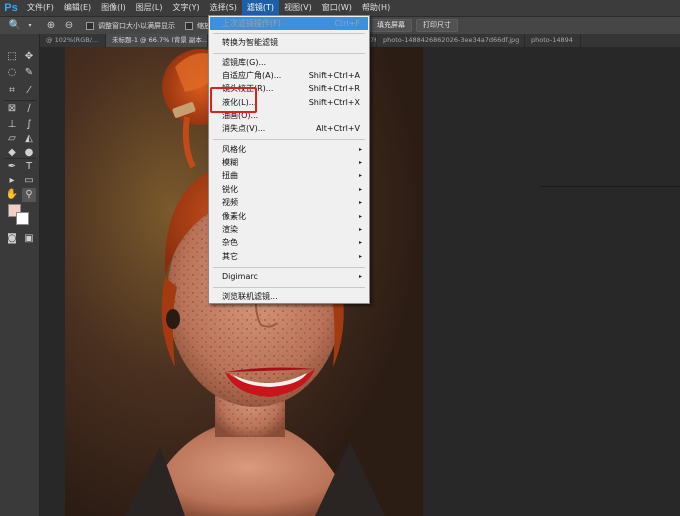  I want to click on menu-window: 窗口(W), so click(337, 8).